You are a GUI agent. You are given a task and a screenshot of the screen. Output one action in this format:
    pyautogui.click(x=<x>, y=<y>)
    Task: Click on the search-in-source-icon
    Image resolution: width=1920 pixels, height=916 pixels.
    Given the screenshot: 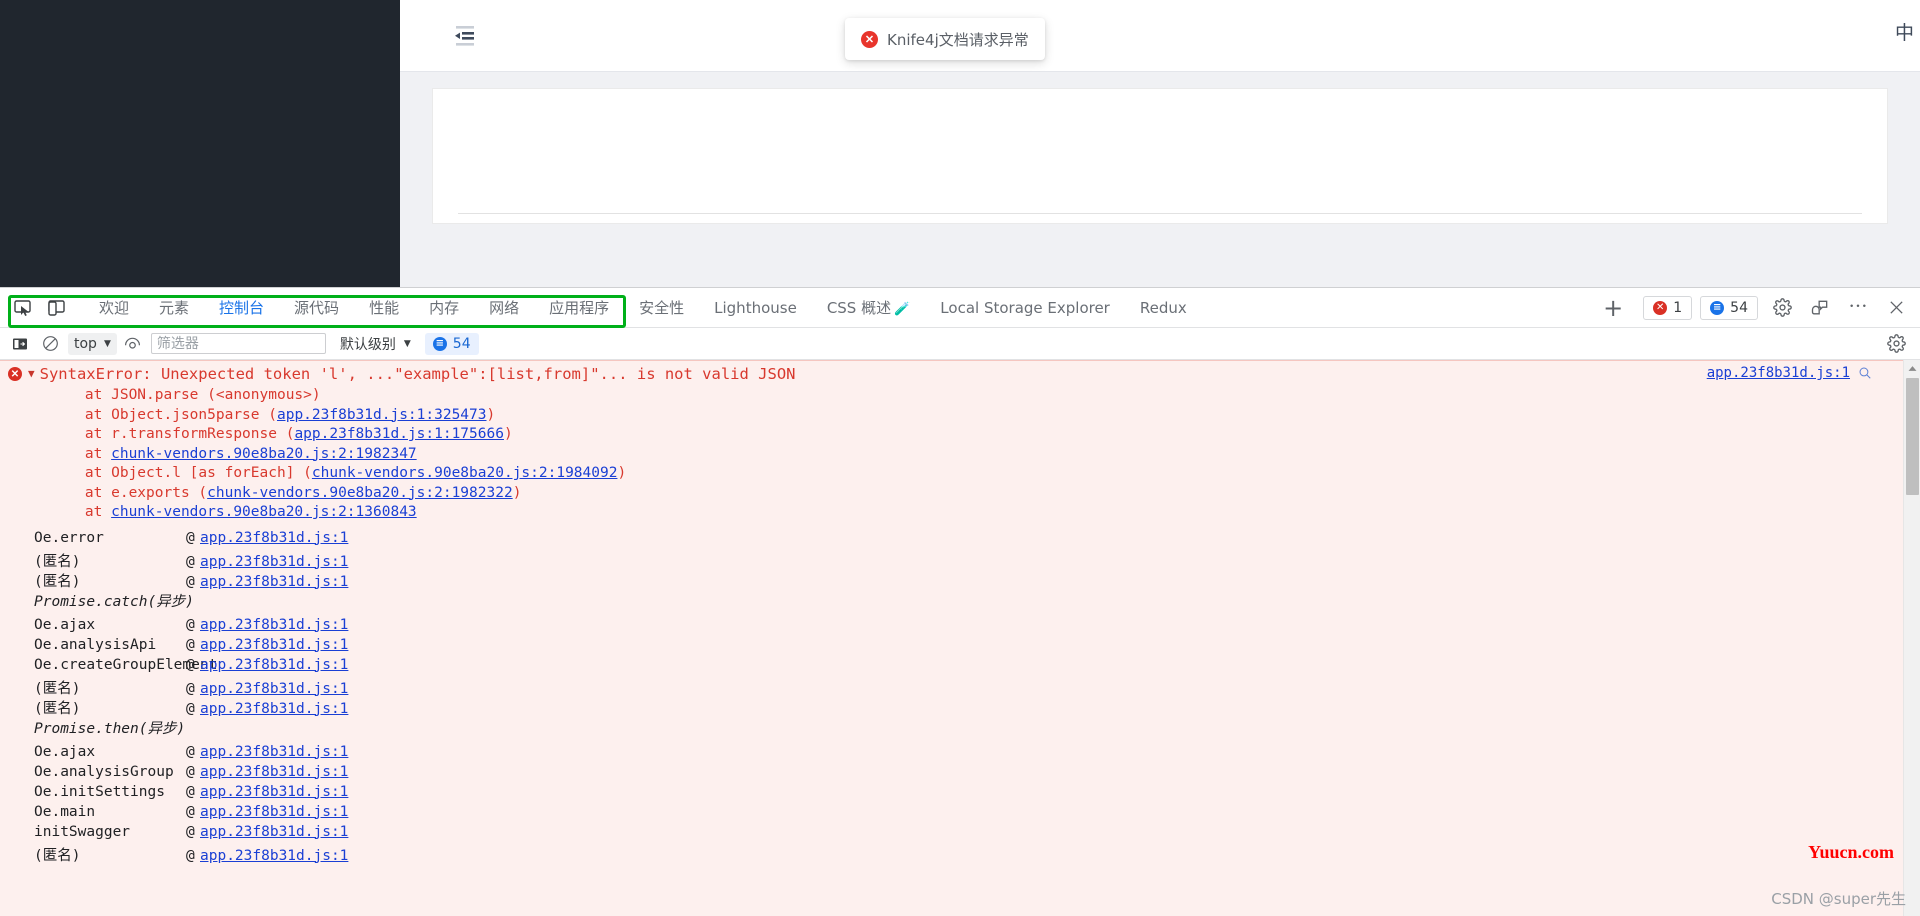 What is the action you would take?
    pyautogui.click(x=1865, y=373)
    